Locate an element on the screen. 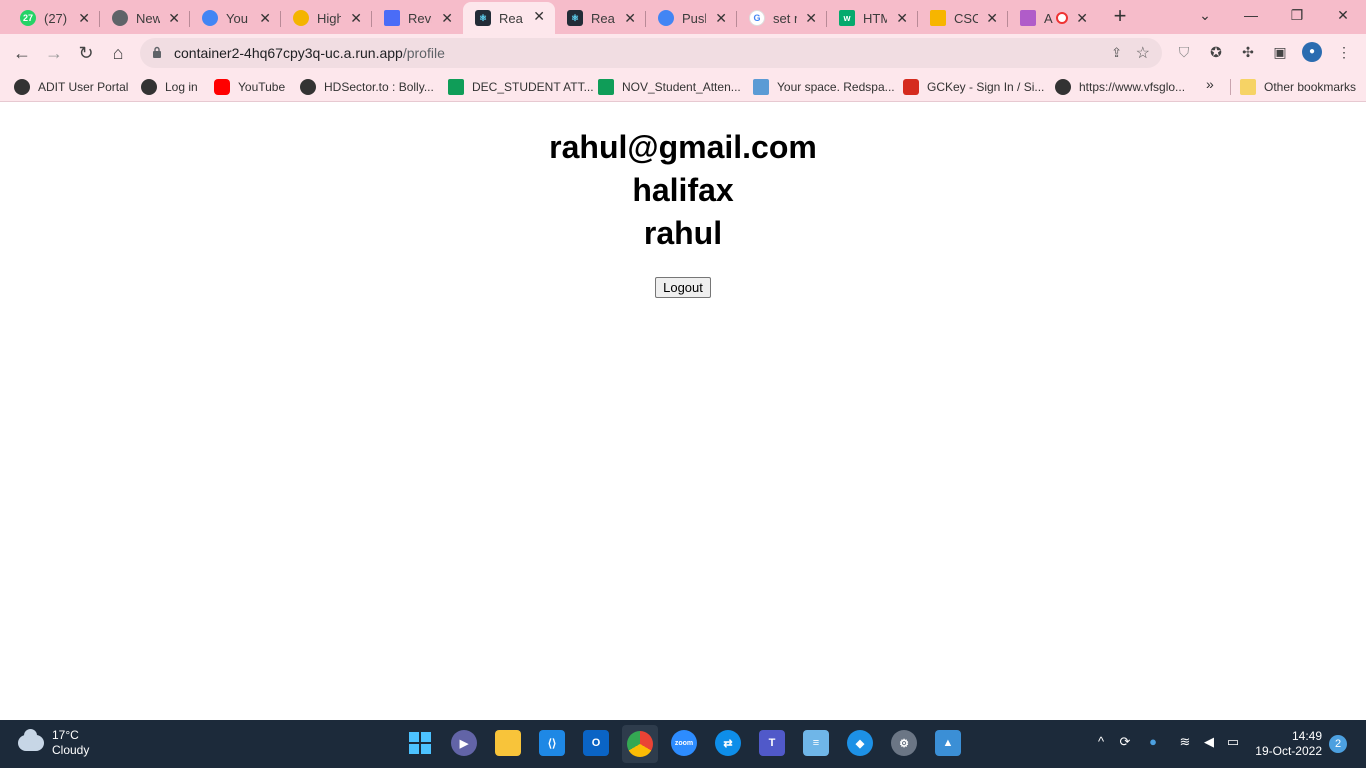  shield-extension-icon: ⛉ is located at coordinates (1184, 52).